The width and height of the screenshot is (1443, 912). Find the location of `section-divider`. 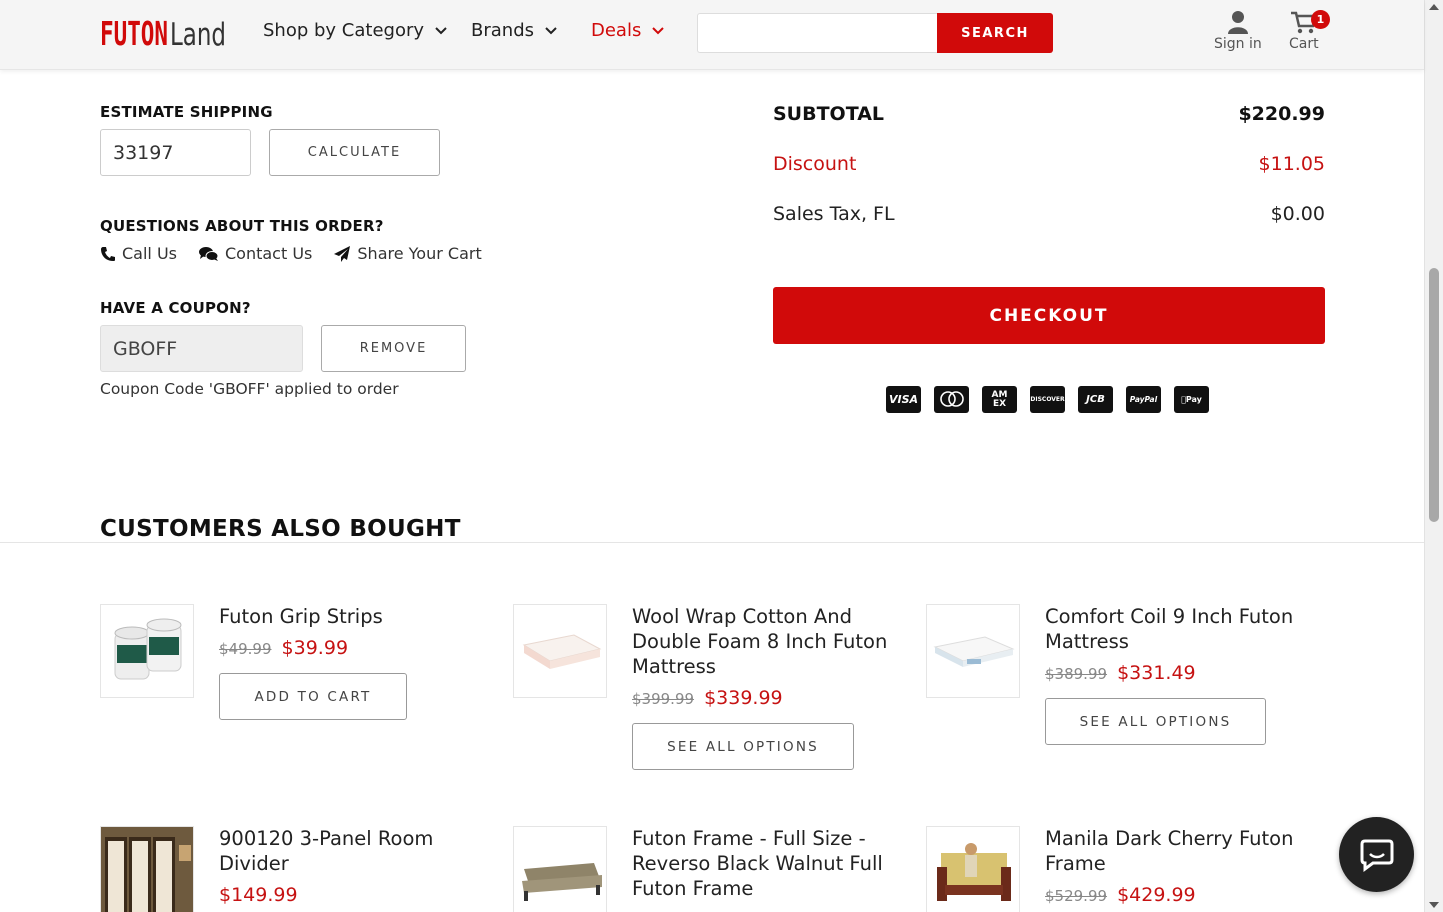

section-divider is located at coordinates (712, 542).